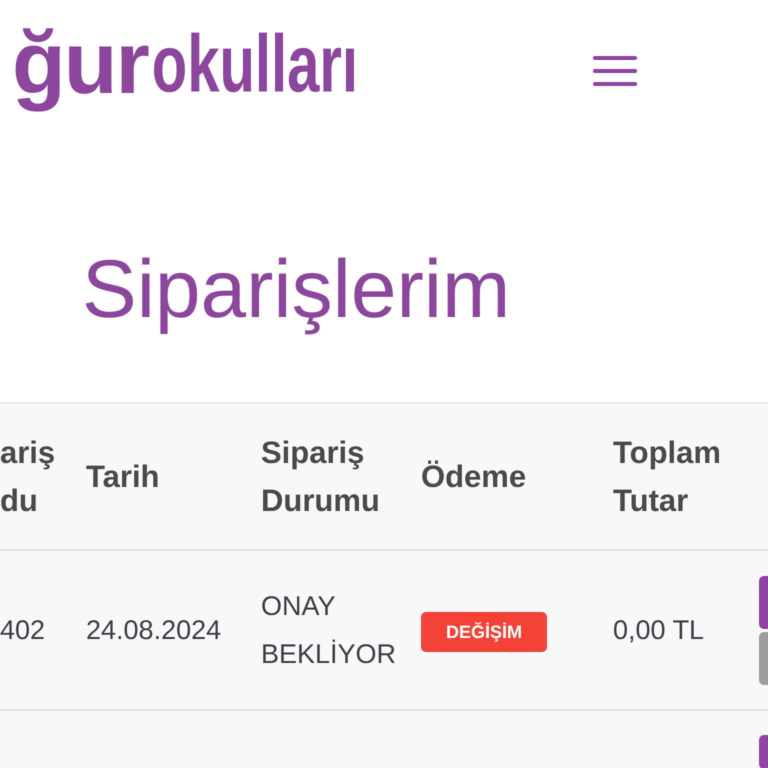 This screenshot has height=768, width=768. What do you see at coordinates (484, 632) in the screenshot?
I see `payment-badge: DEĞİŞİM` at bounding box center [484, 632].